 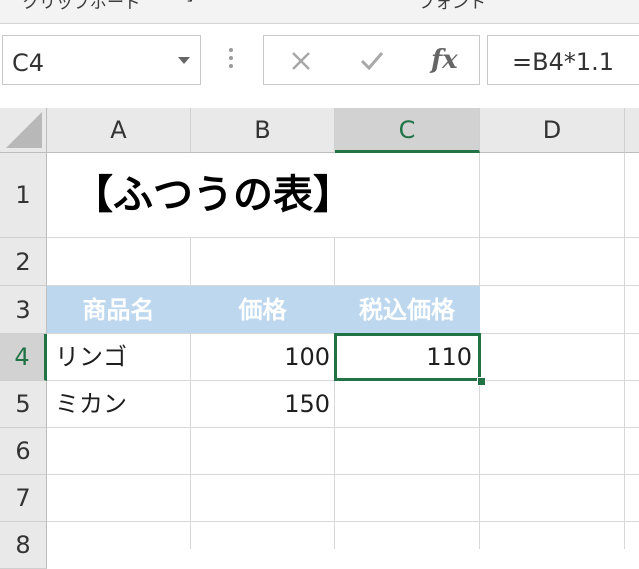 What do you see at coordinates (23, 310) in the screenshot?
I see `row-header-3: 3` at bounding box center [23, 310].